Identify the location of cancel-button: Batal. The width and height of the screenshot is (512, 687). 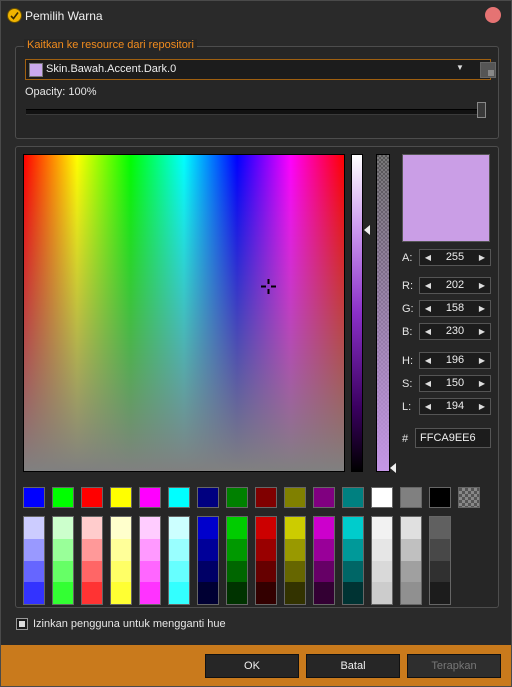
(353, 666).